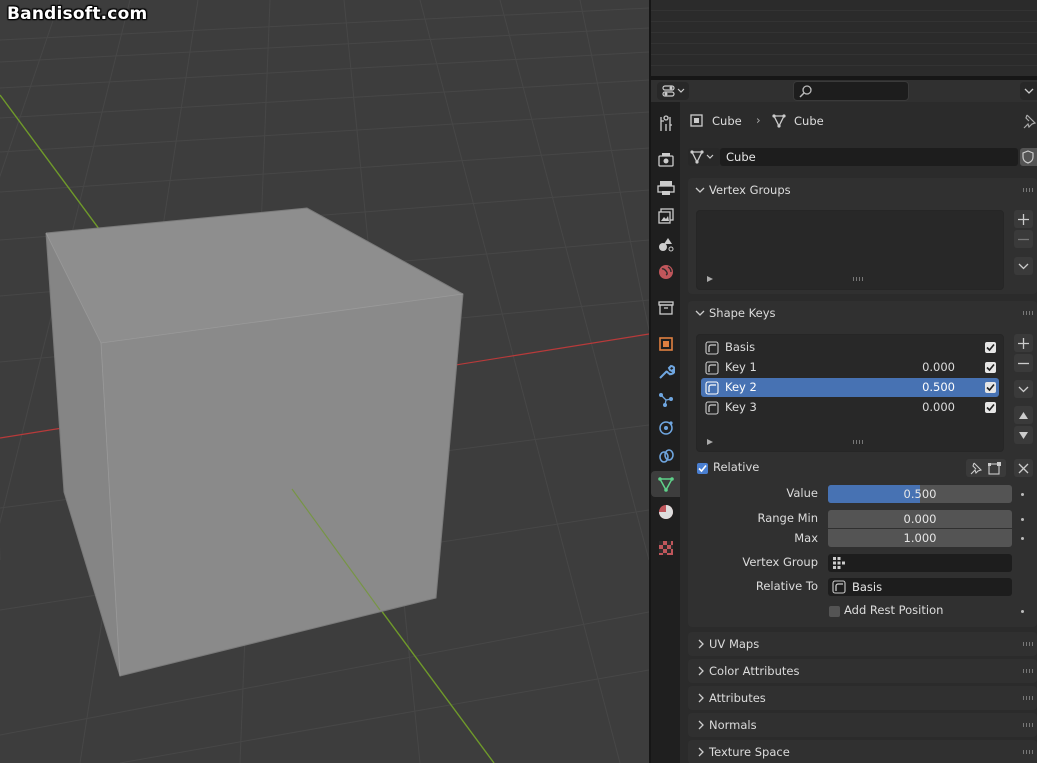 Image resolution: width=1037 pixels, height=763 pixels. I want to click on tab-collection, so click(665, 308).